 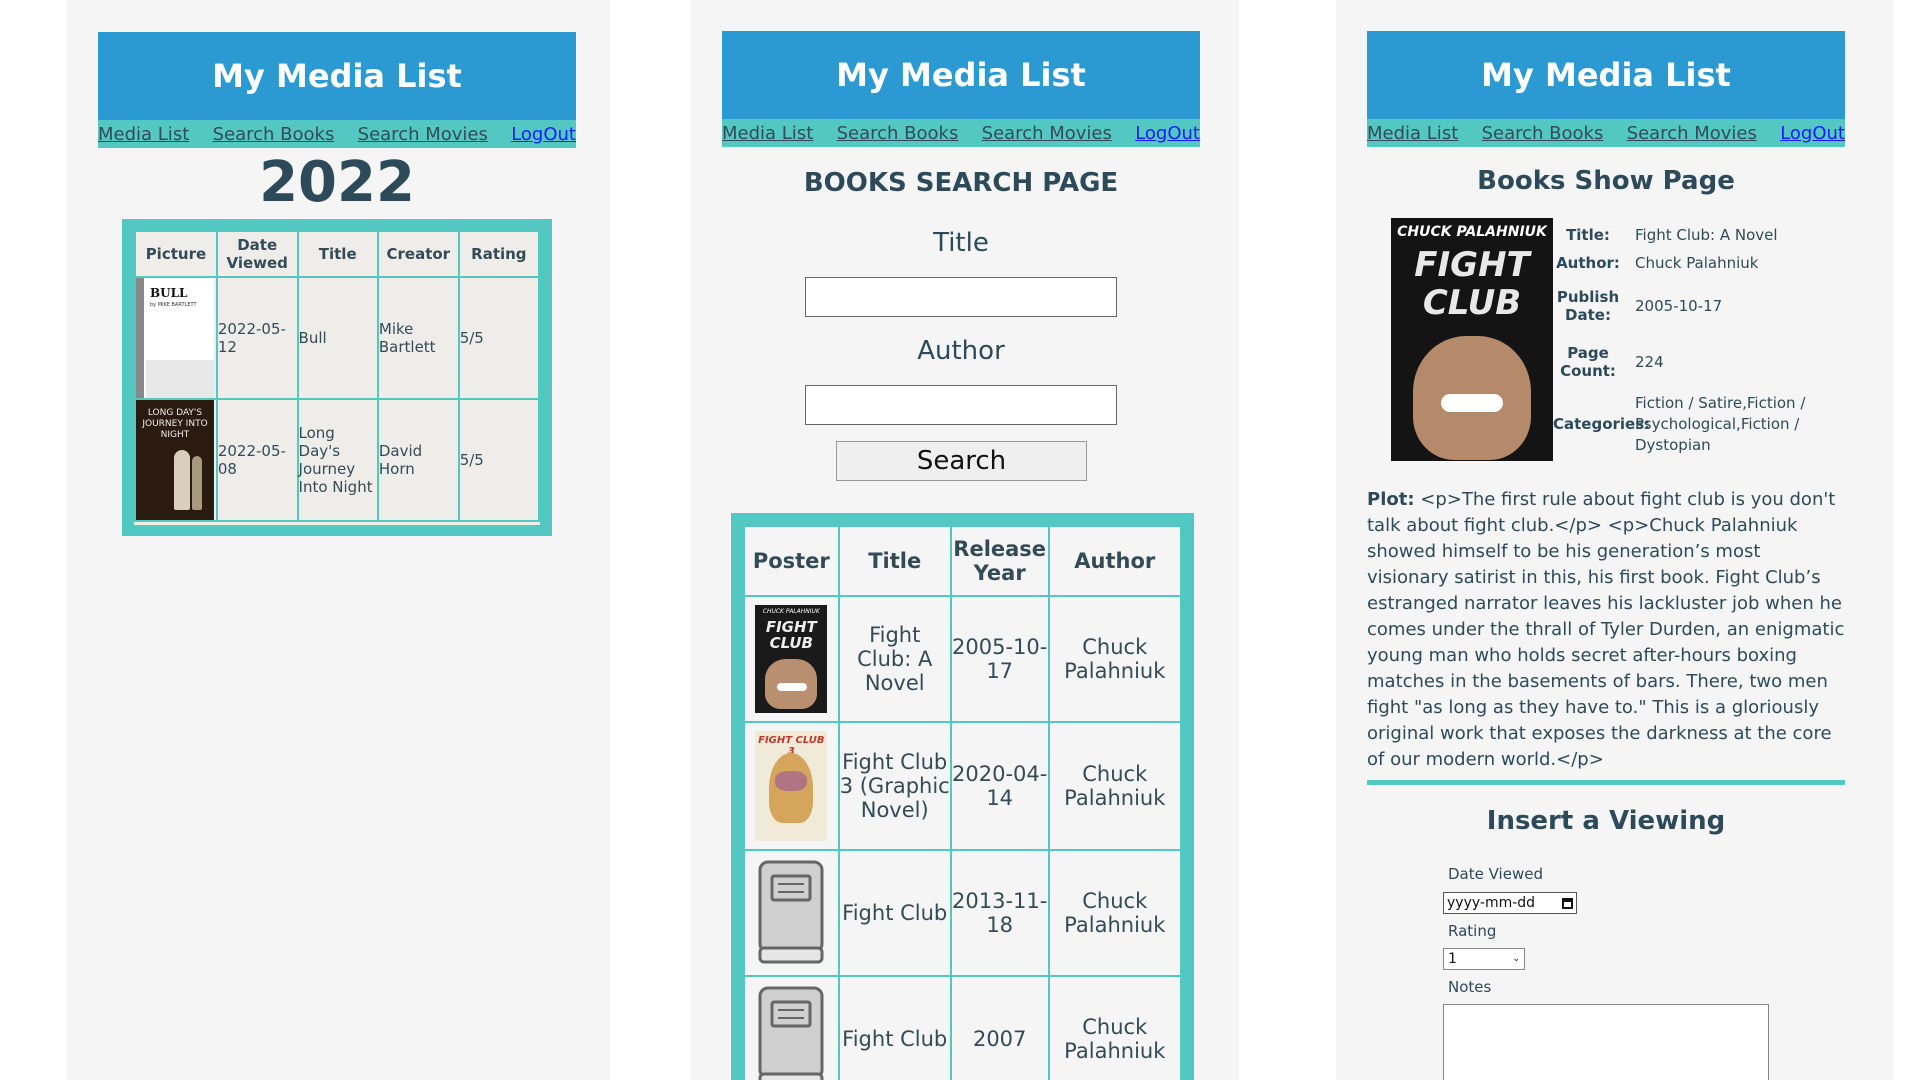 I want to click on date-cell: 2022-05-08, so click(x=257, y=460).